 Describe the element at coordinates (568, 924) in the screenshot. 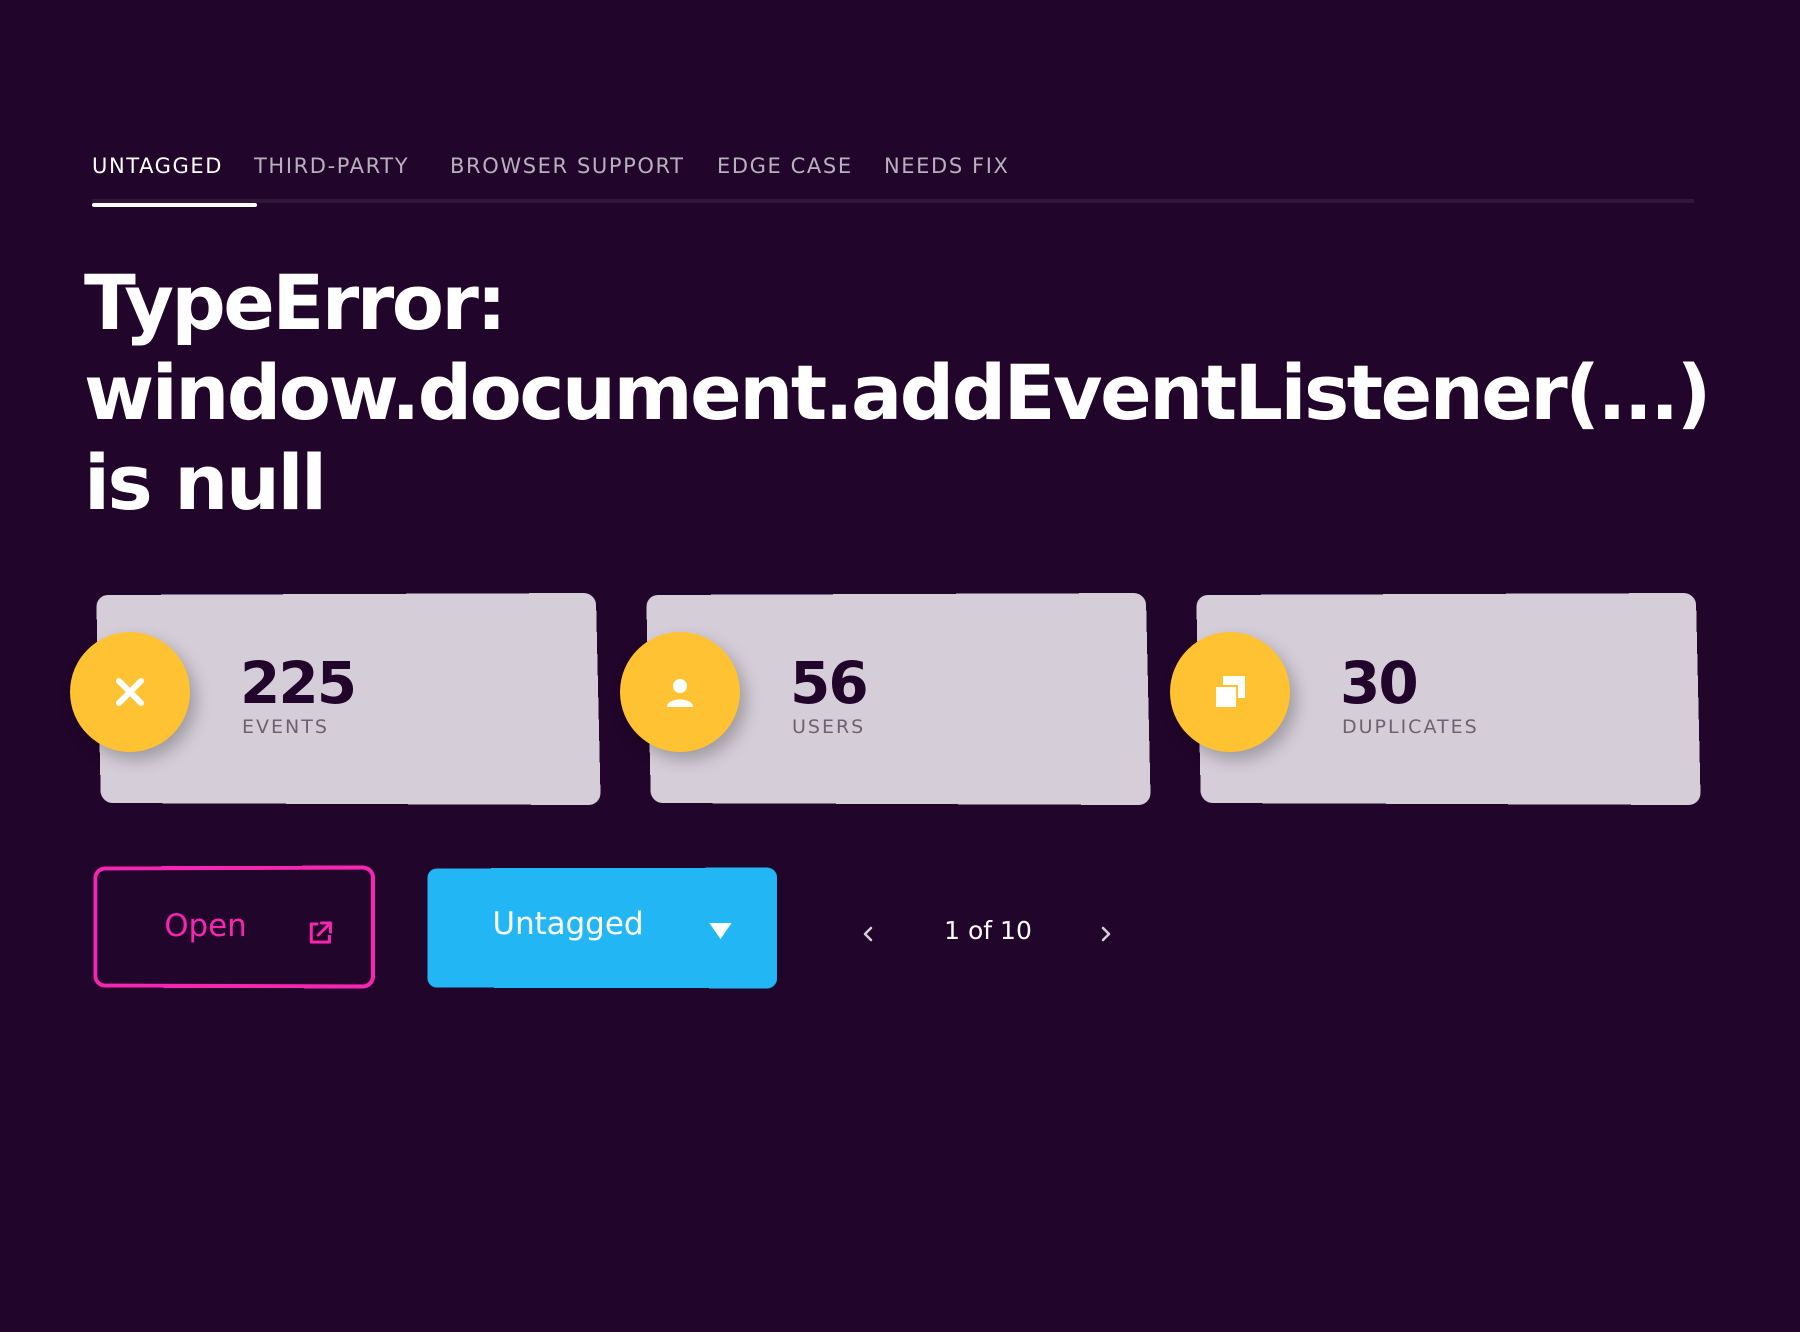

I see `tag-select-value: Untagged` at that location.